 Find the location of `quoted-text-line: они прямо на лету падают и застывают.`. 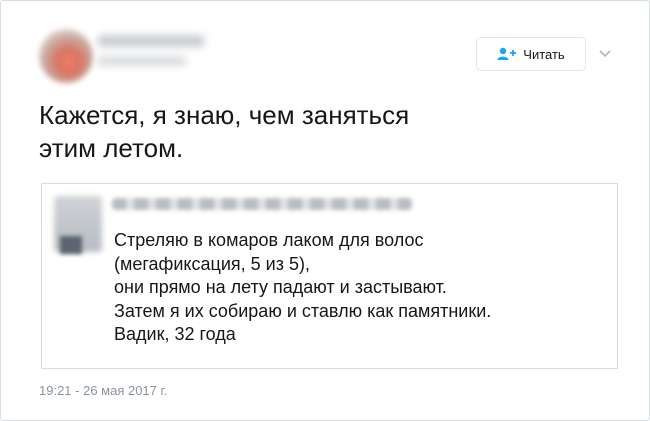

quoted-text-line: они прямо на лету падают и застывают. is located at coordinates (280, 287).